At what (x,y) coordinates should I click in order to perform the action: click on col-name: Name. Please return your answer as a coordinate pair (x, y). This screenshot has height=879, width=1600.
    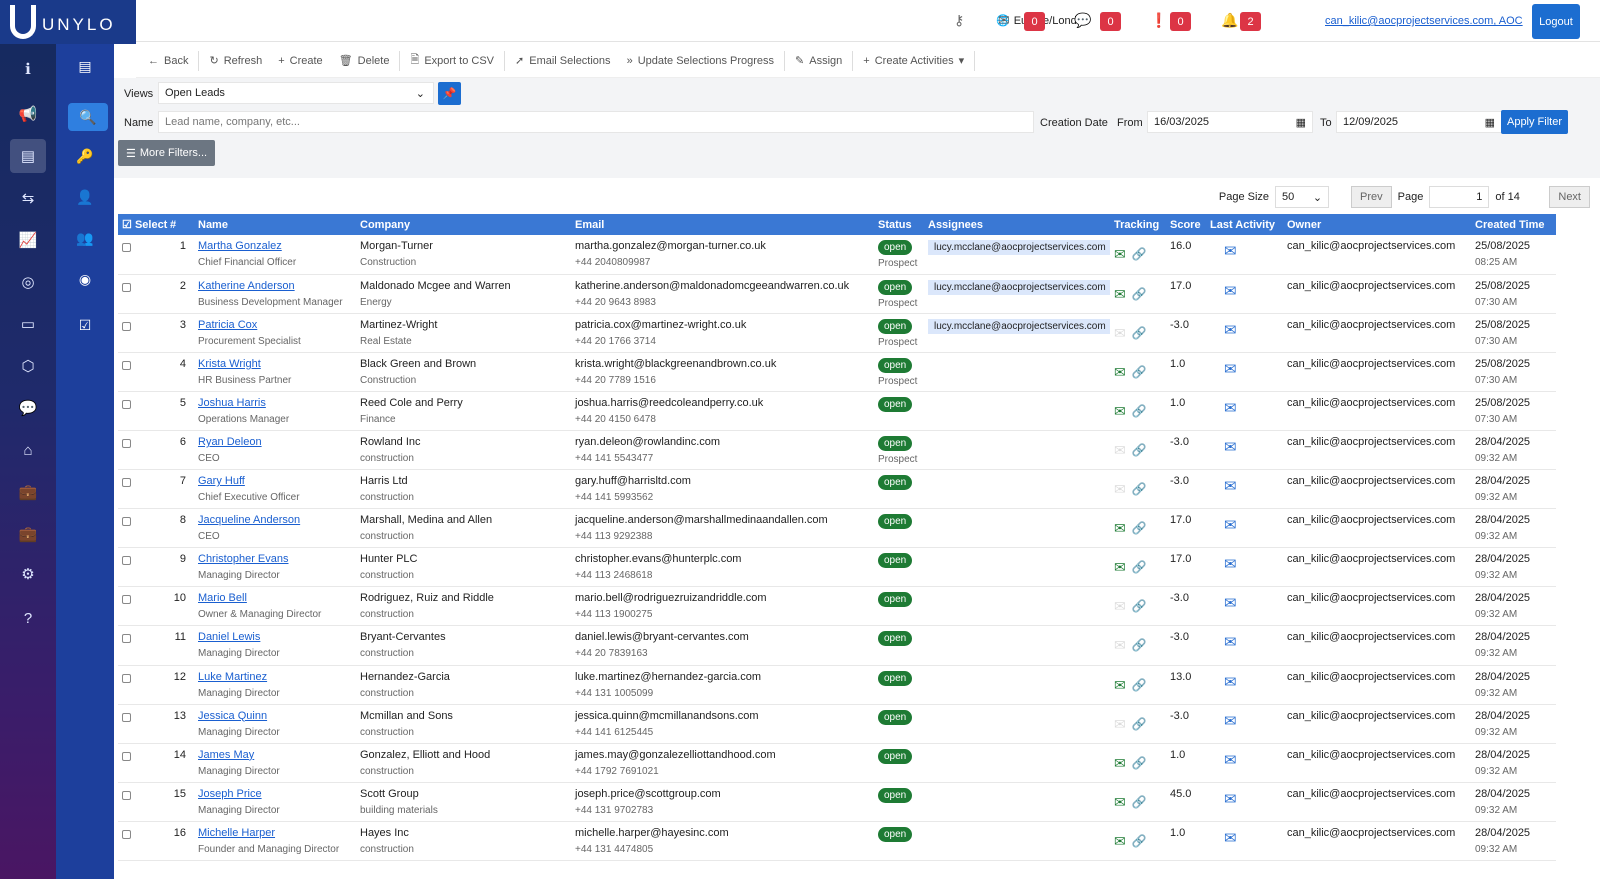
    Looking at the image, I should click on (275, 224).